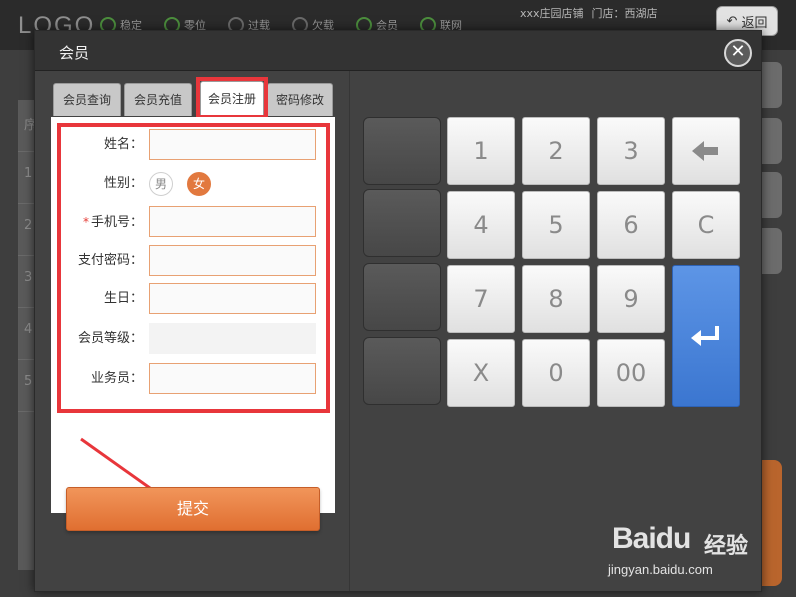 Image resolution: width=796 pixels, height=597 pixels. What do you see at coordinates (660, 569) in the screenshot?
I see `watermark-url: jingyan.baidu.com` at bounding box center [660, 569].